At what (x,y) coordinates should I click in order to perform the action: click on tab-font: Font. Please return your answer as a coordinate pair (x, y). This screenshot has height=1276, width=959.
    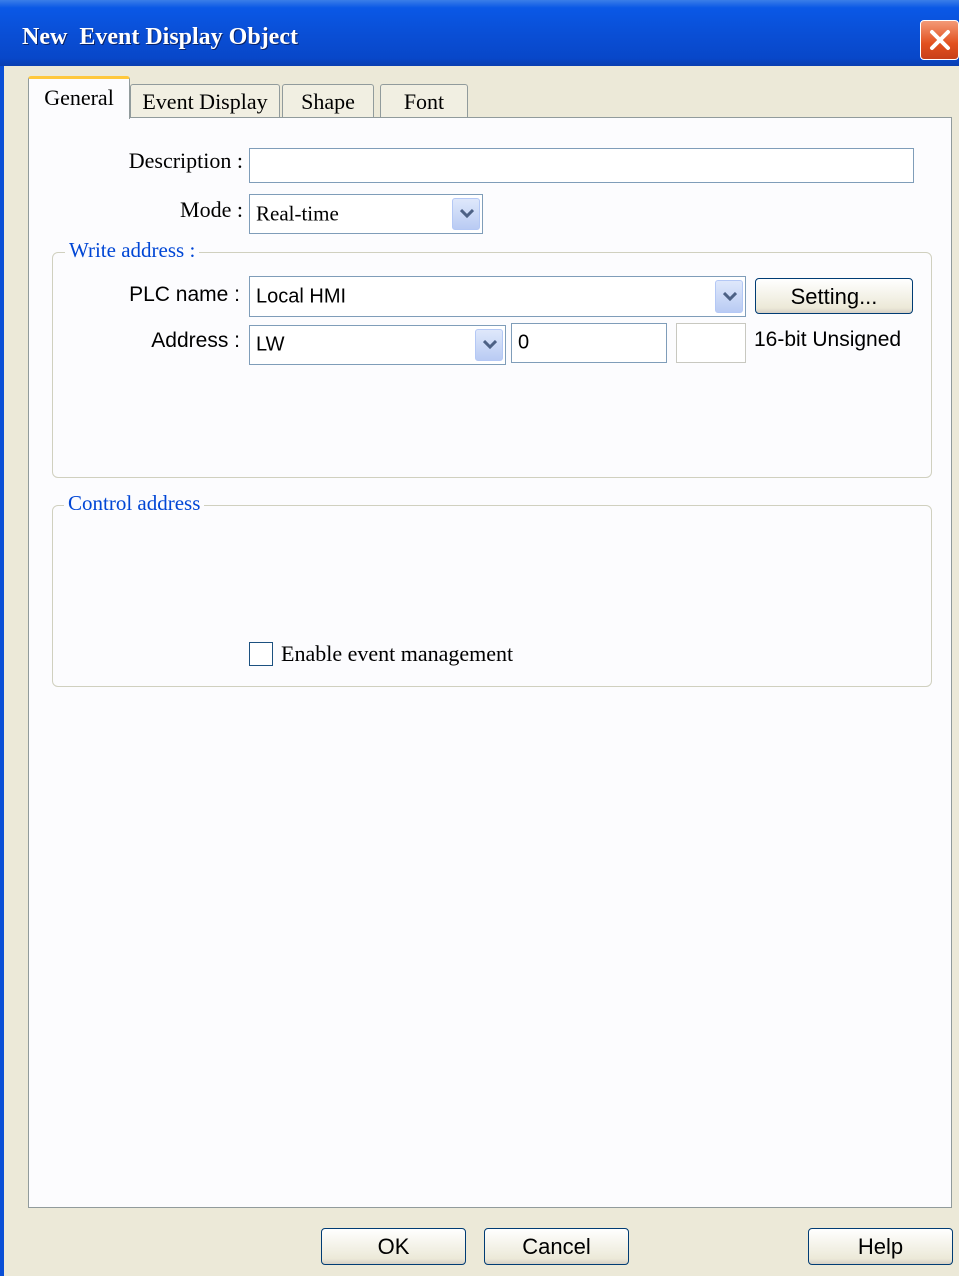
    Looking at the image, I should click on (424, 101).